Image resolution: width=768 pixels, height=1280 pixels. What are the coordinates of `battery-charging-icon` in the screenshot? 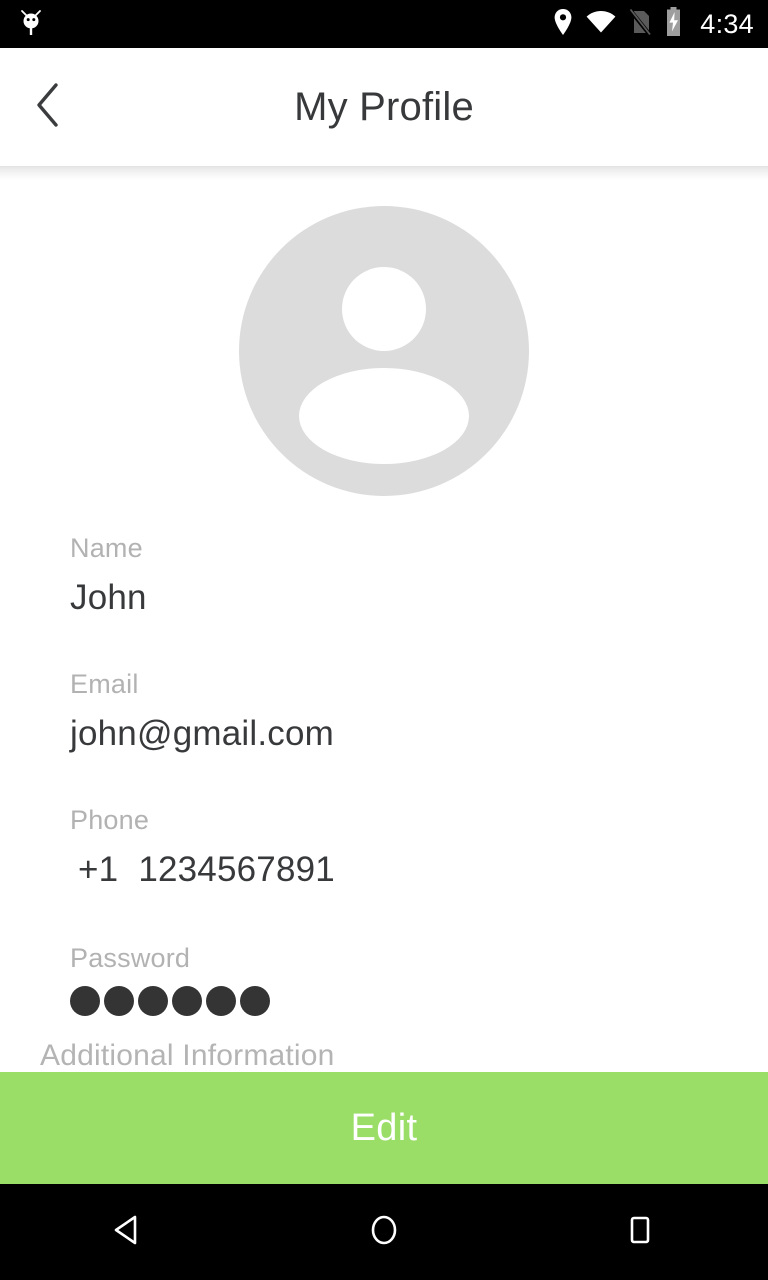 It's located at (673, 24).